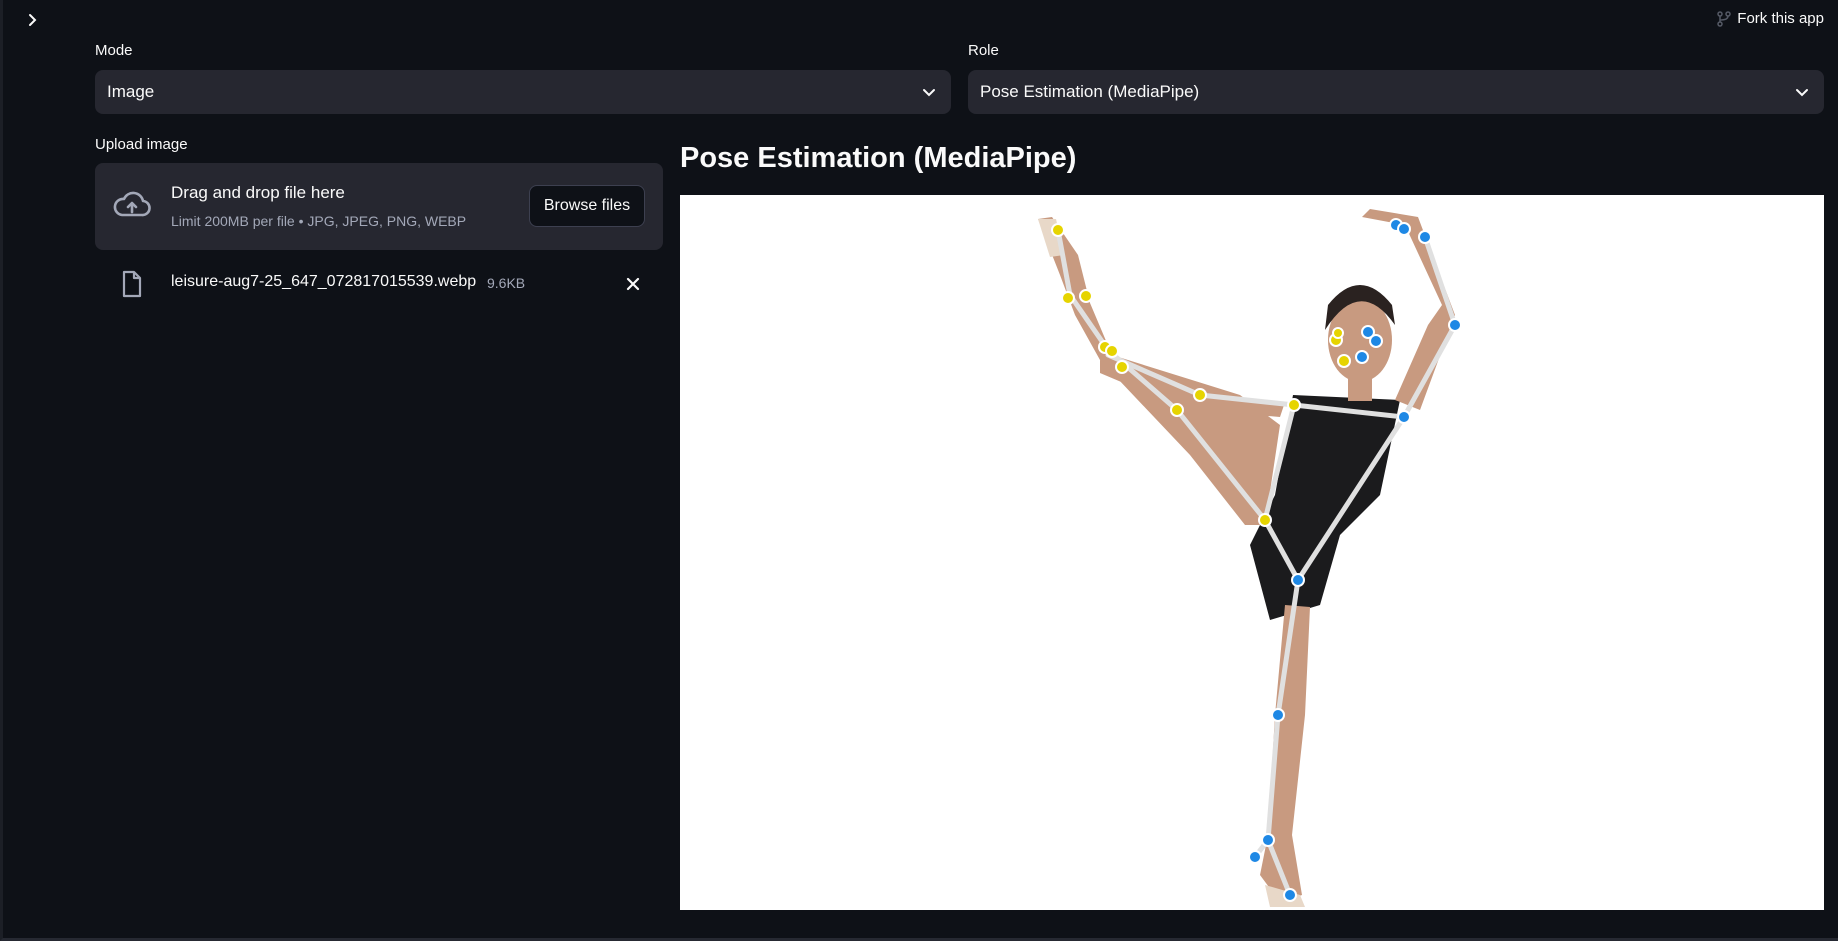 The height and width of the screenshot is (941, 1838). What do you see at coordinates (1724, 18) in the screenshot?
I see `fork-icon` at bounding box center [1724, 18].